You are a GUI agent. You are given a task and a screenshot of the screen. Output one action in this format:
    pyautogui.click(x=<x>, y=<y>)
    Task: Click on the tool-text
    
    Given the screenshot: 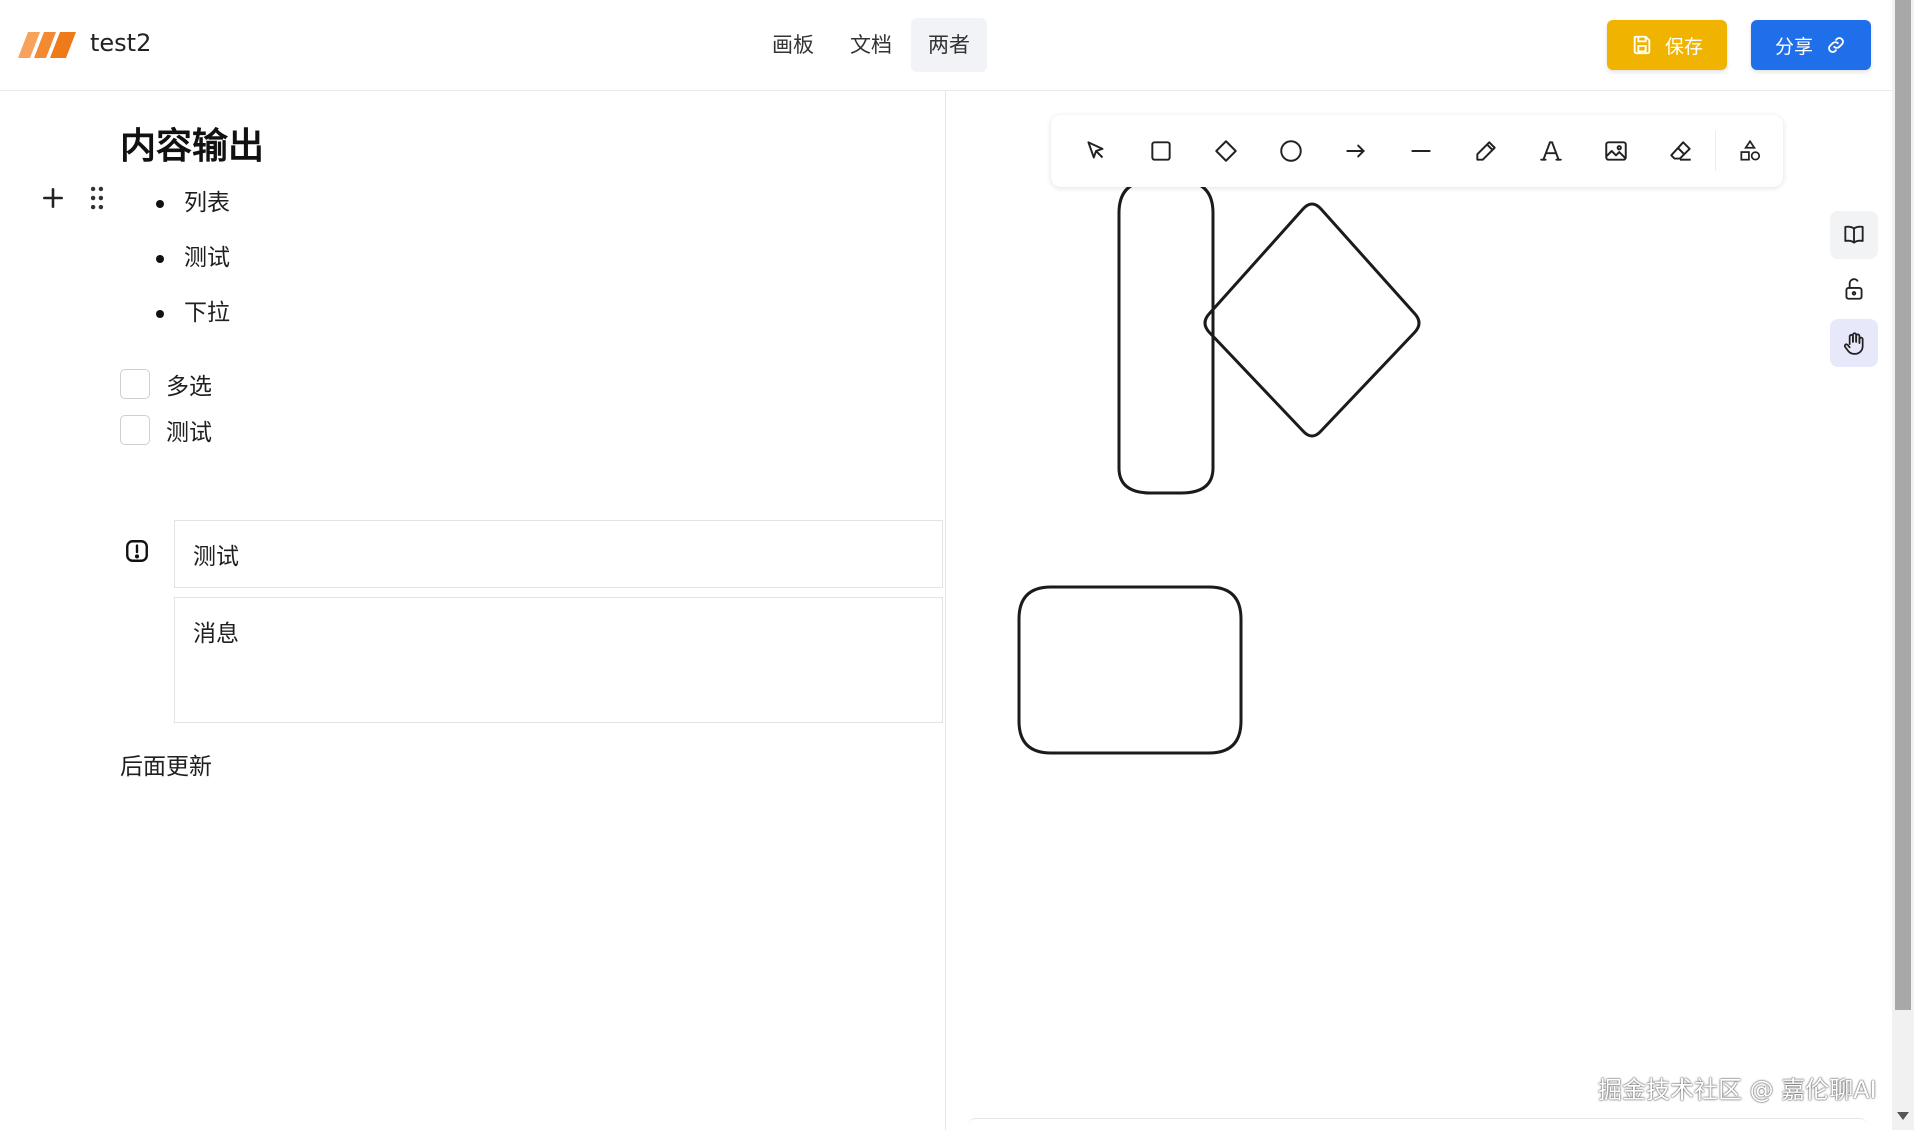 What is the action you would take?
    pyautogui.click(x=1550, y=151)
    